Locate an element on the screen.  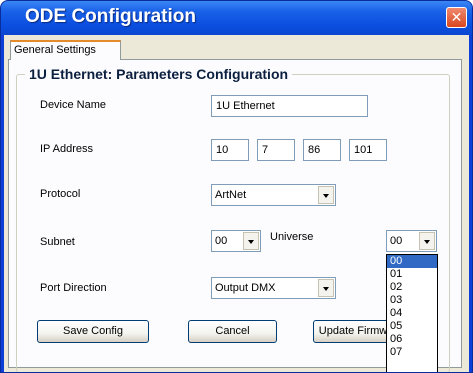
port-direction-select: Output DMX is located at coordinates (273, 288).